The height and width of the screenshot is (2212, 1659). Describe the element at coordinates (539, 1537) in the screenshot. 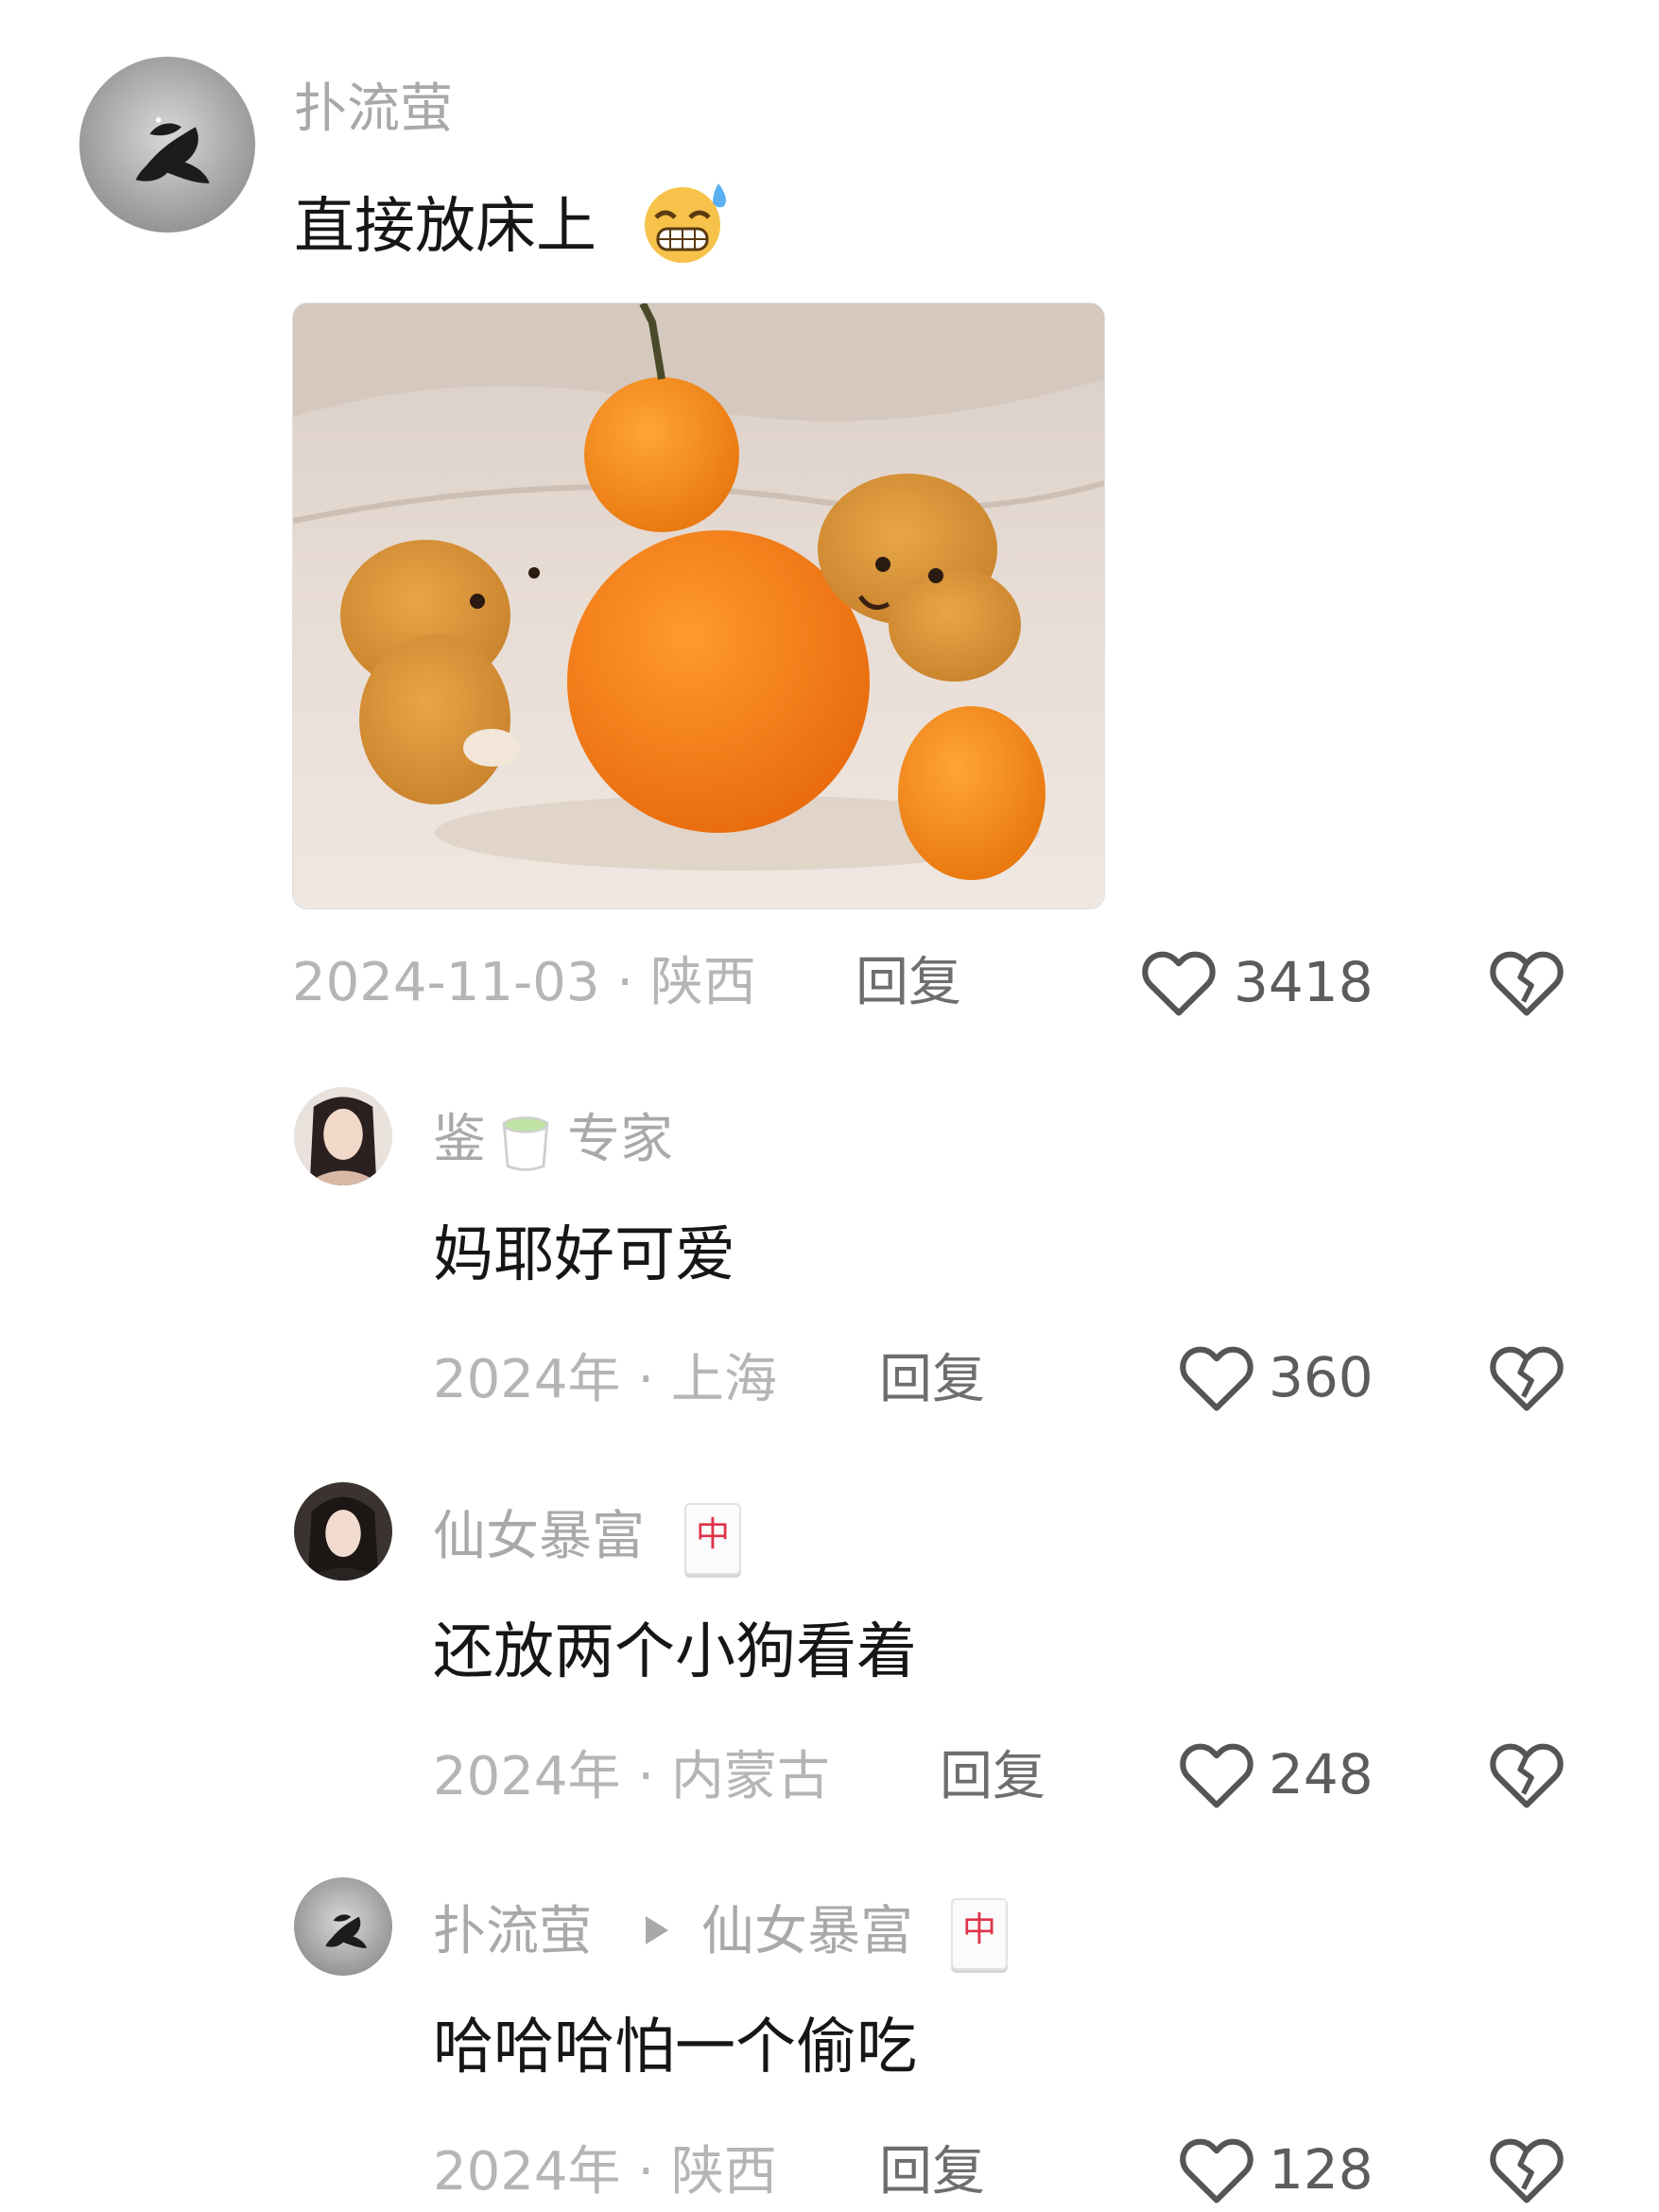

I see `username: 仙女暴富` at that location.